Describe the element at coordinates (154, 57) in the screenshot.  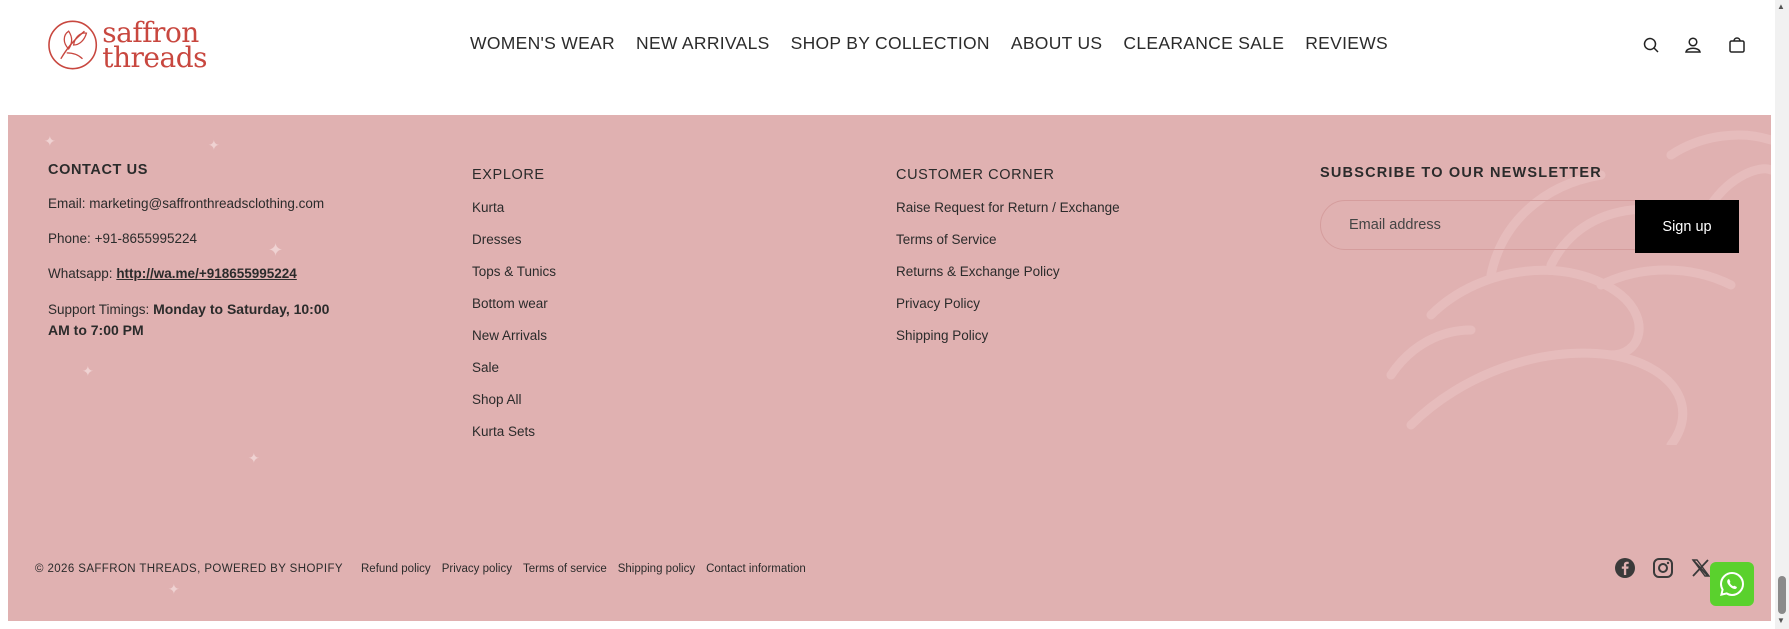
I see `logo-line-2: threads` at that location.